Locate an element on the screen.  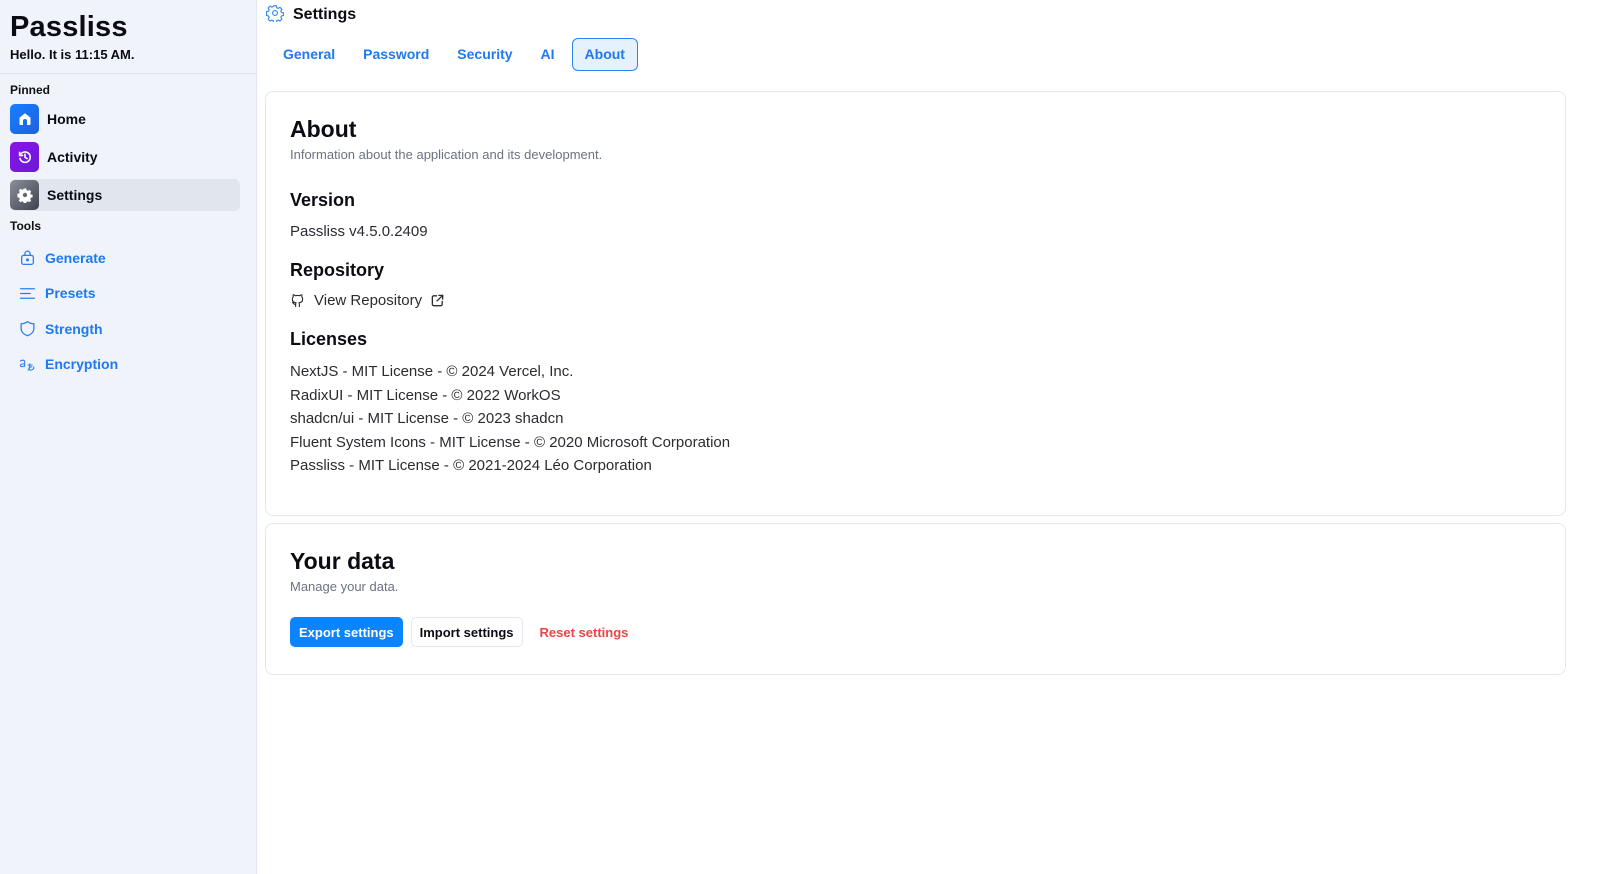
repo-link-text: View Repository is located at coordinates (368, 300).